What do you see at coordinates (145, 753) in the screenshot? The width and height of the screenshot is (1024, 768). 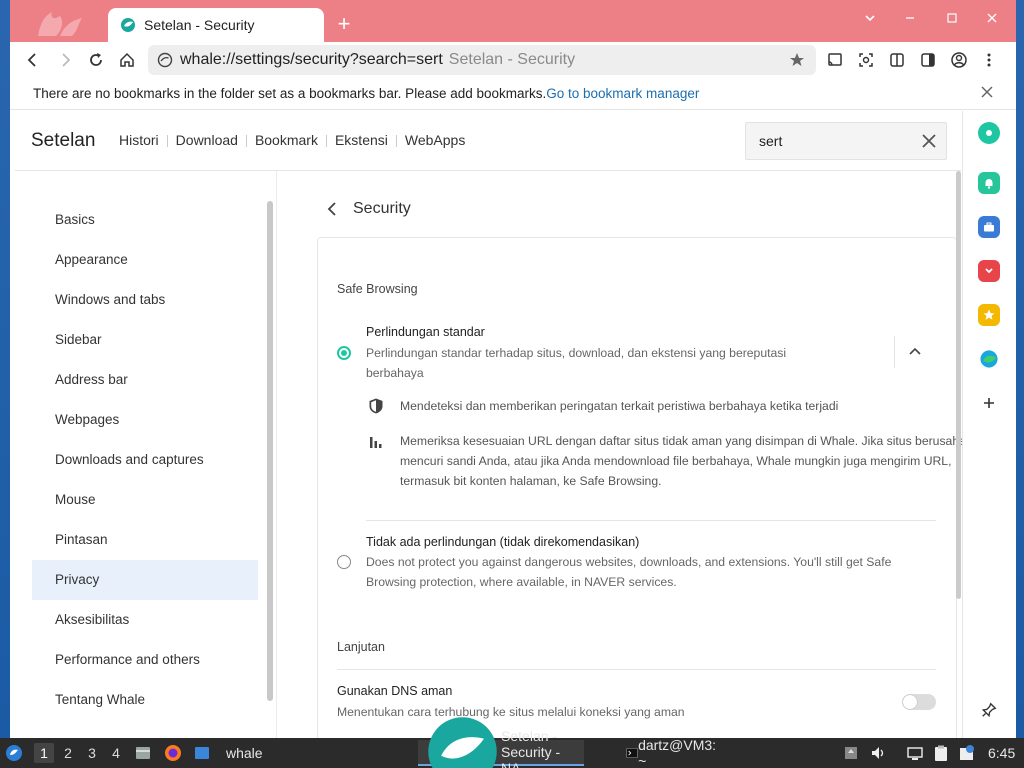 I see `files-launcher` at bounding box center [145, 753].